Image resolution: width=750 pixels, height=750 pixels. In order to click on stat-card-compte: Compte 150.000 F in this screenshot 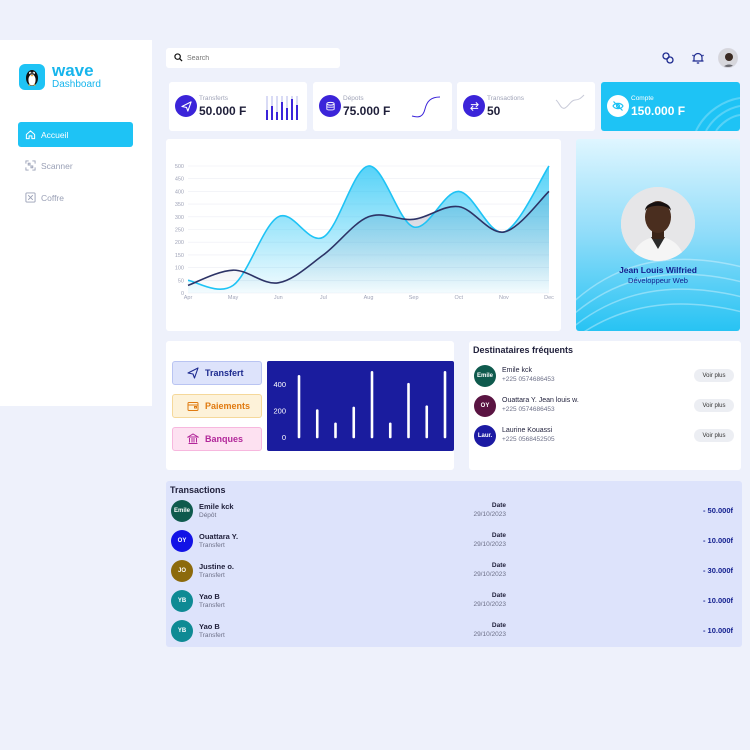, I will do `click(670, 106)`.